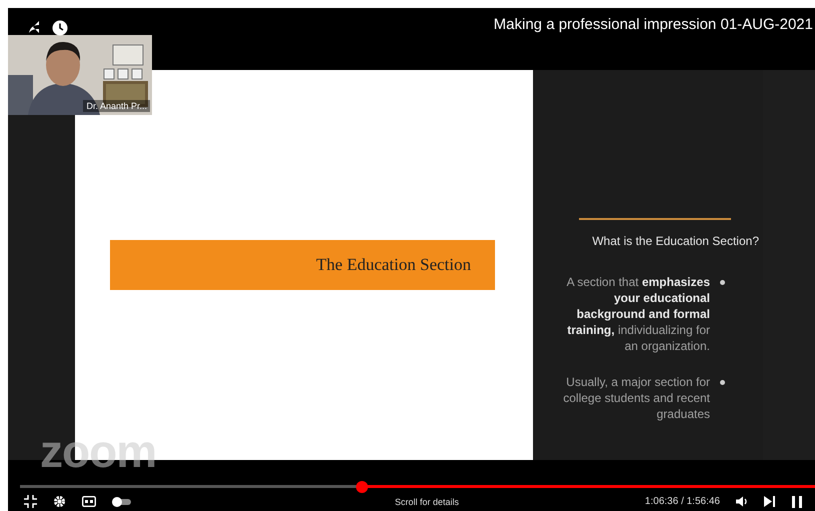 This screenshot has height=511, width=815. What do you see at coordinates (638, 314) in the screenshot?
I see `bullet-text: A section that emphasizes your educational background and formal training, individualizing for an organization.` at bounding box center [638, 314].